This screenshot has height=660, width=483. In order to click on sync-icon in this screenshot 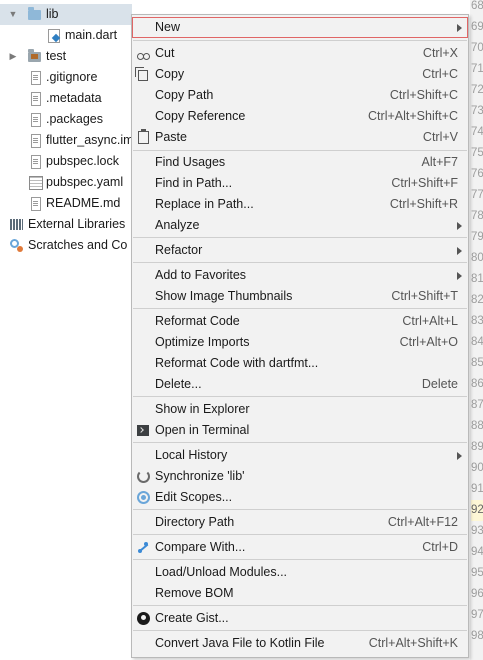, I will do `click(143, 476)`.